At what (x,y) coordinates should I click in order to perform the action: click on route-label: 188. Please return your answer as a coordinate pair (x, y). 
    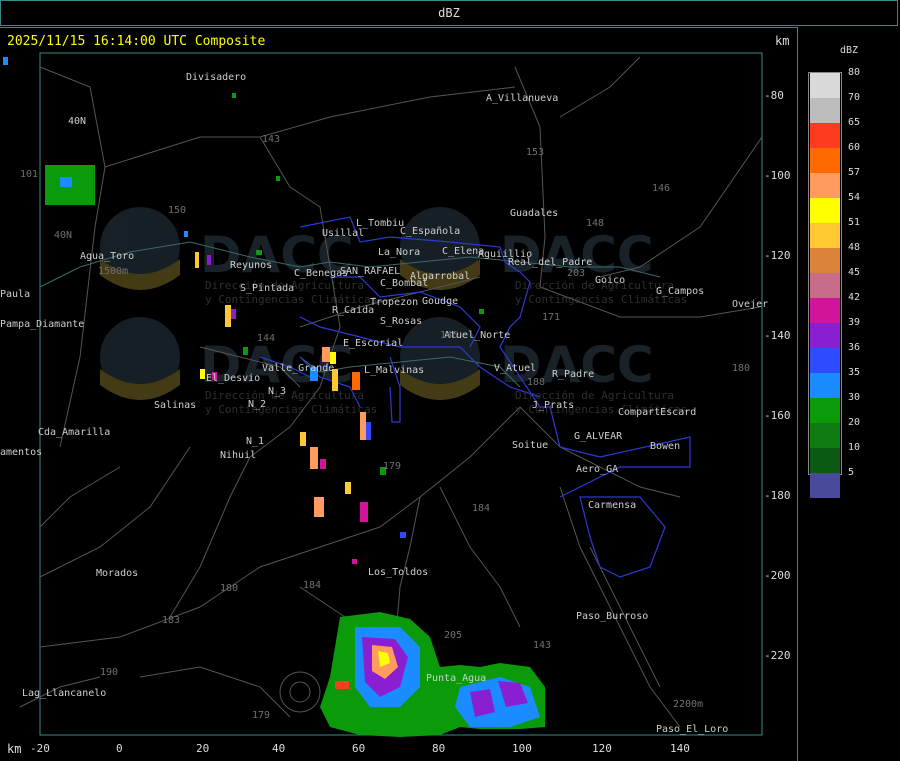
    Looking at the image, I should click on (536, 382).